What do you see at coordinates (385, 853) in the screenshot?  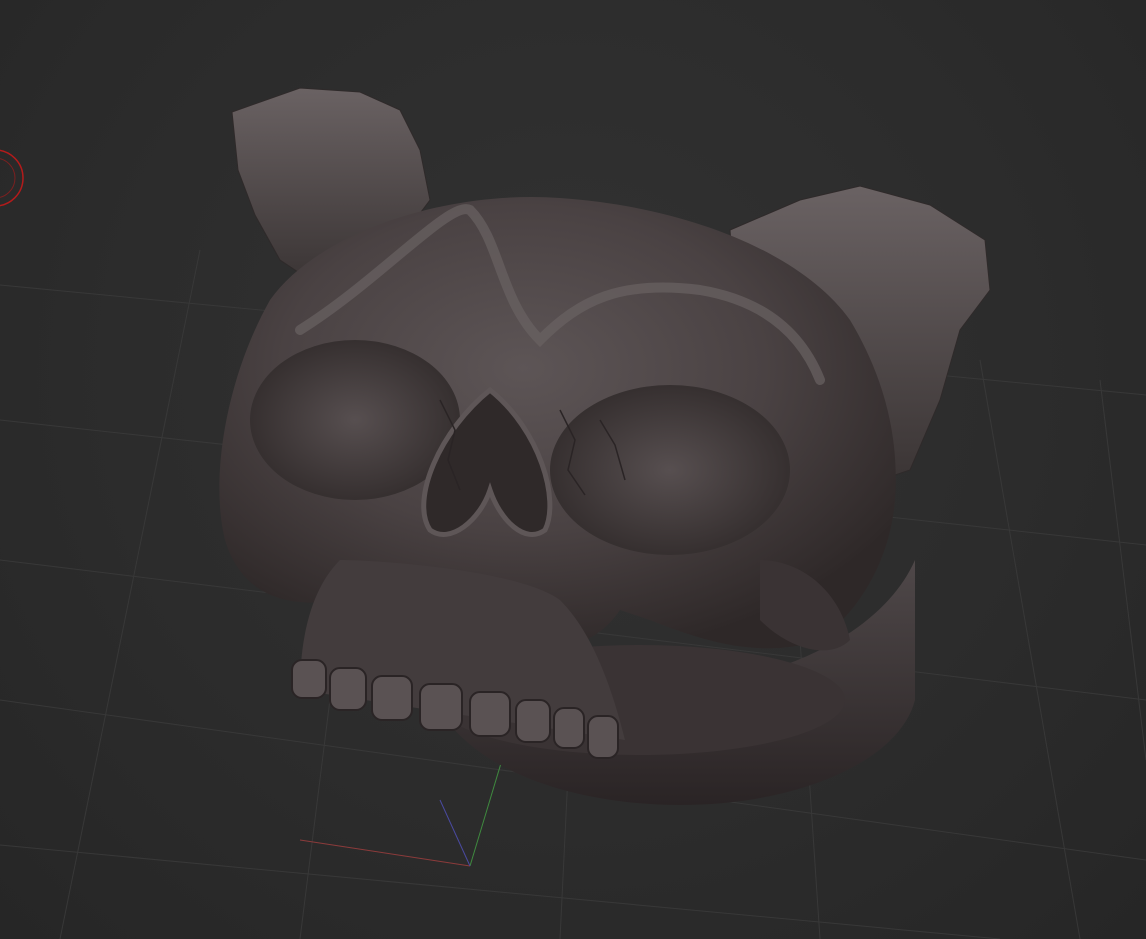 I see `x-axis-line` at bounding box center [385, 853].